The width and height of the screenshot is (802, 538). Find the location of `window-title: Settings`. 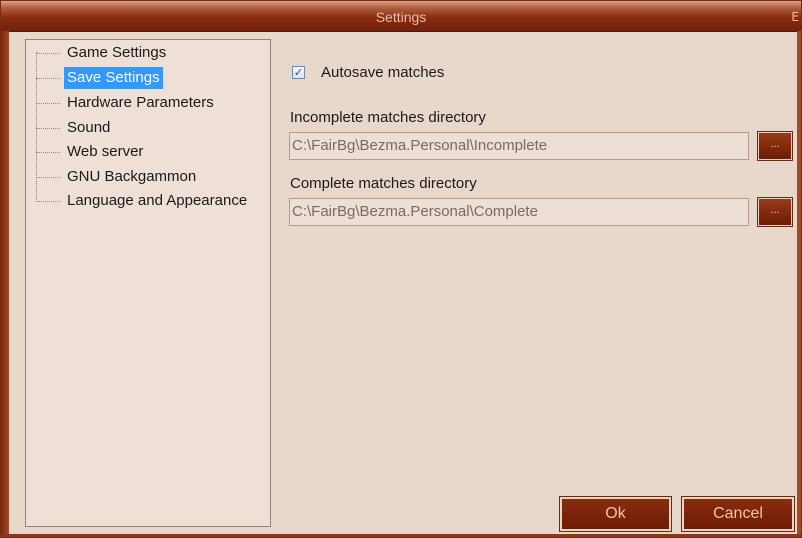

window-title: Settings is located at coordinates (401, 17).